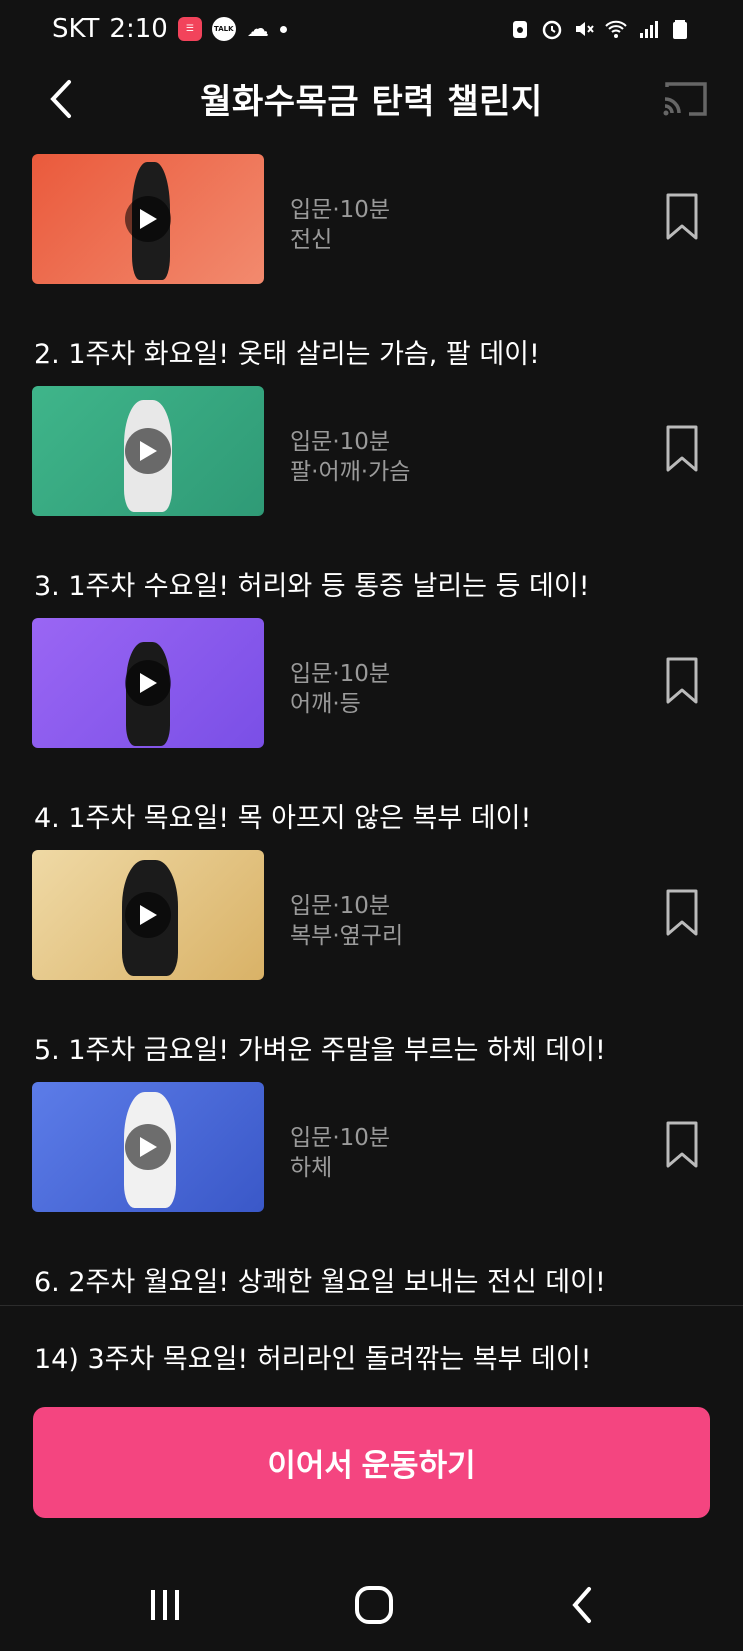 Image resolution: width=743 pixels, height=1651 pixels. Describe the element at coordinates (371, 102) in the screenshot. I see `page-title: 월화수목금 탄력 챌린지` at that location.